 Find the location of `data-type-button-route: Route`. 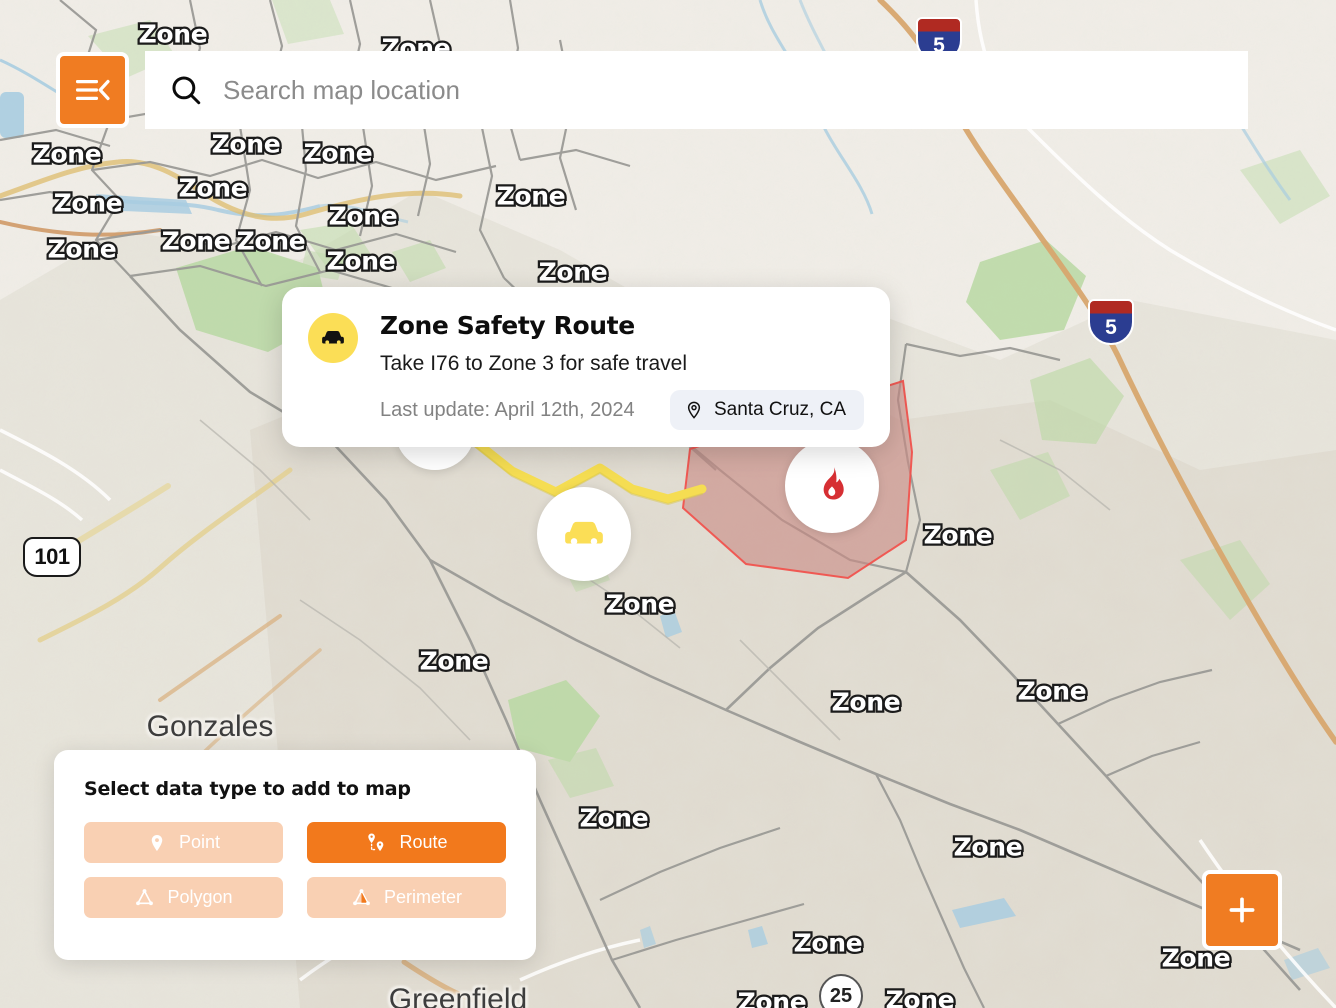

data-type-button-route: Route is located at coordinates (406, 842).